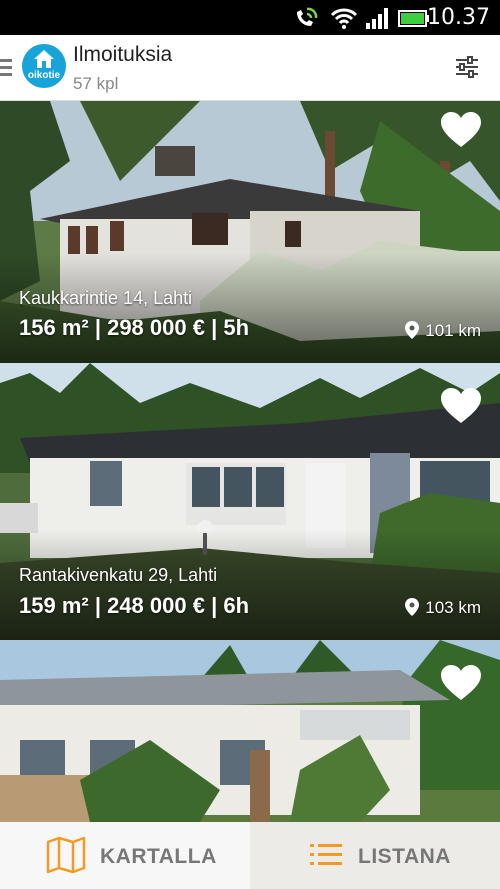 The height and width of the screenshot is (889, 500). What do you see at coordinates (134, 605) in the screenshot?
I see `listing-info: 159 m² | 248 000 € | 6h` at bounding box center [134, 605].